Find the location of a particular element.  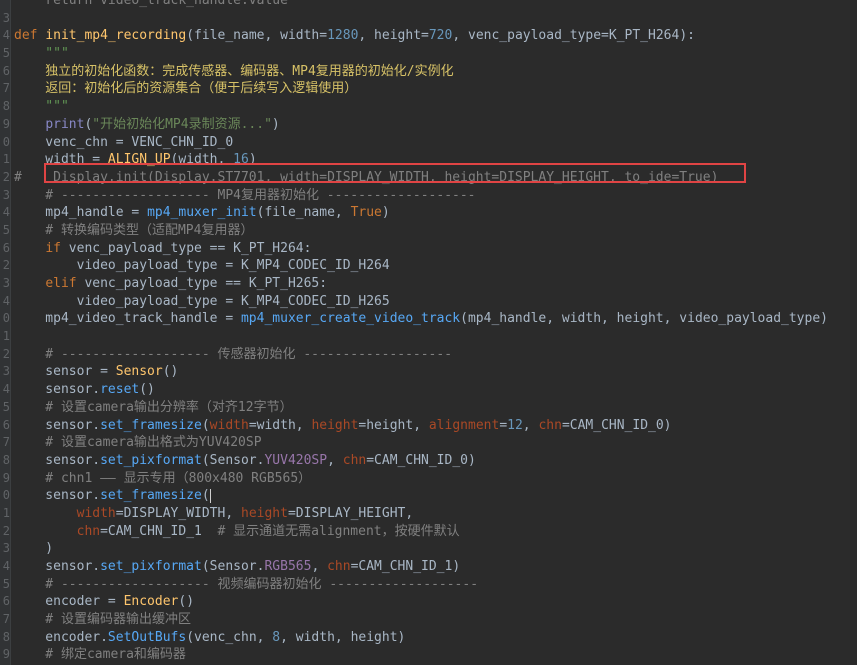

code-token: 独立的初始化函数：完成传感器、编码器、MP4复用器的初始化/实例化 is located at coordinates (234, 71).